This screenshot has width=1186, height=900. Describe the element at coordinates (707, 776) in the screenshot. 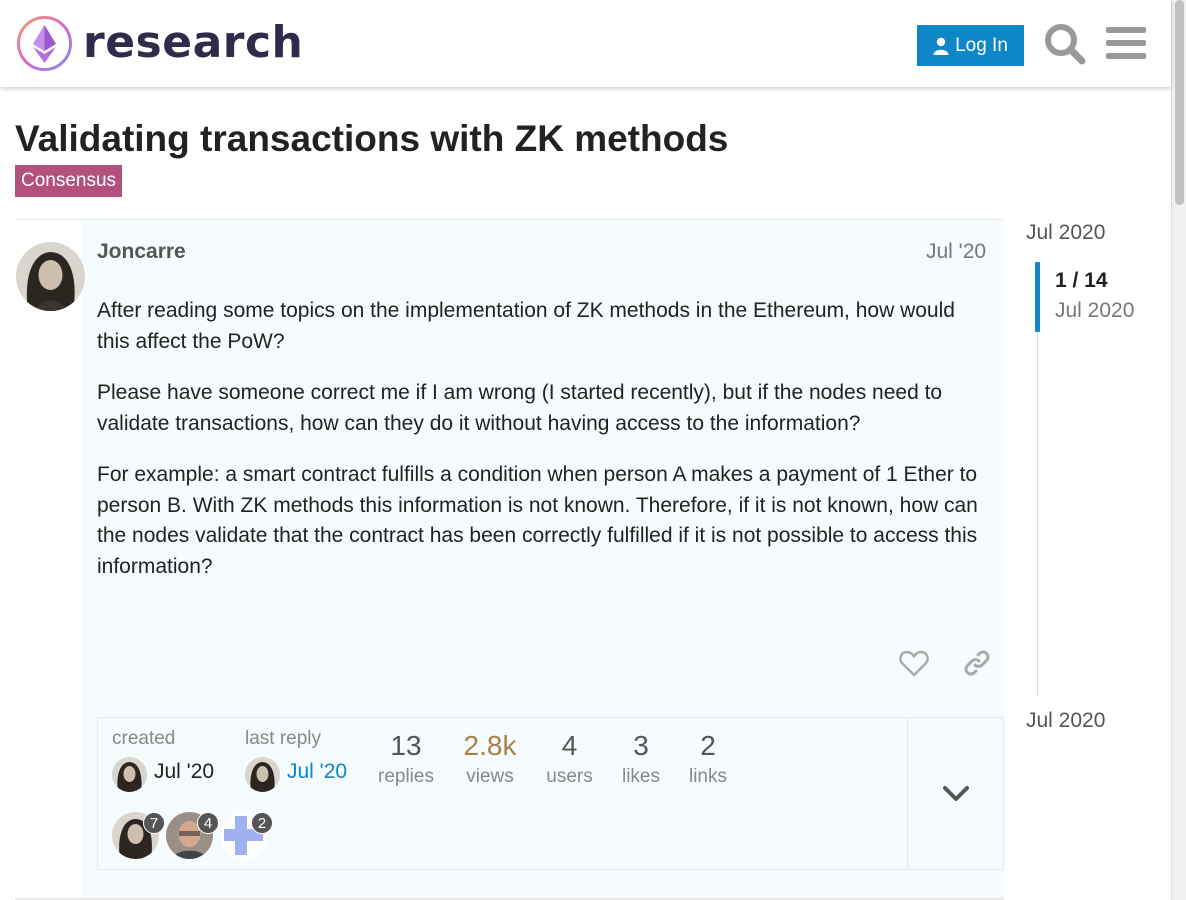

I see `stat-label: links` at that location.